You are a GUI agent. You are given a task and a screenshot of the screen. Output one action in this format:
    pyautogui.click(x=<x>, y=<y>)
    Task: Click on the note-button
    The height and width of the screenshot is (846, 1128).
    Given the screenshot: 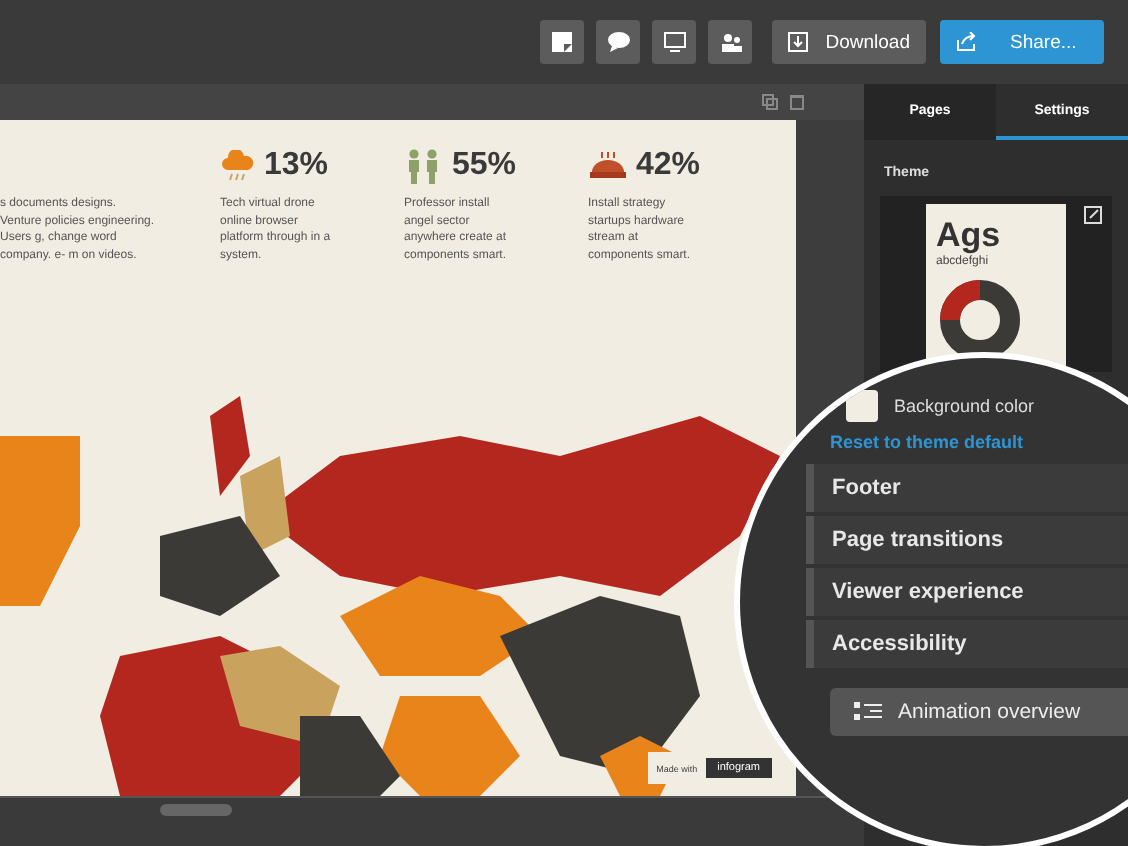 What is the action you would take?
    pyautogui.click(x=562, y=42)
    